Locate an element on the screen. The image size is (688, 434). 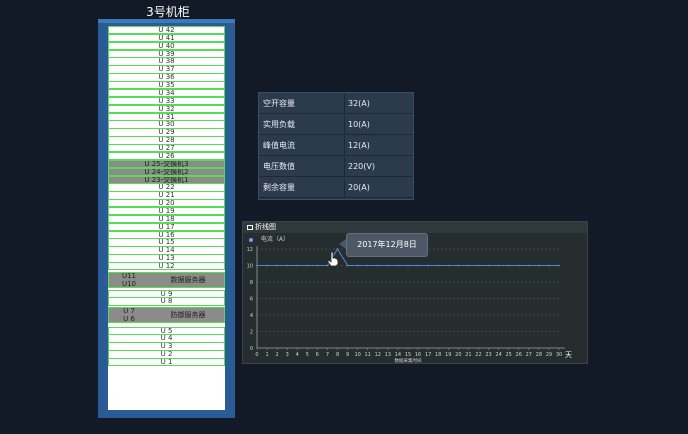
x-tick-label: 12 is located at coordinates (378, 355).